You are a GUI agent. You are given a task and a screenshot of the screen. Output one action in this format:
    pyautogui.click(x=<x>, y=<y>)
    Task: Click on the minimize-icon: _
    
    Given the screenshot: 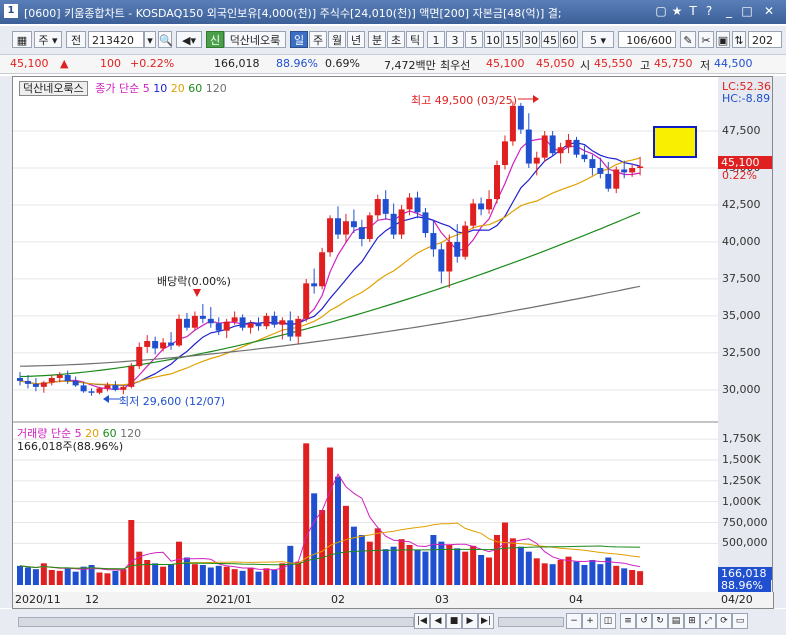 What is the action you would take?
    pyautogui.click(x=729, y=11)
    